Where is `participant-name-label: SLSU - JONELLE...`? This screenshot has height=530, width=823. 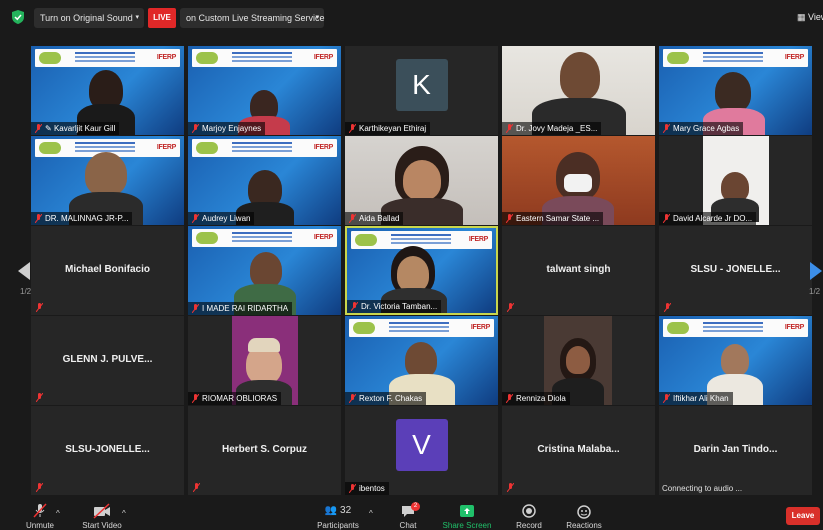 participant-name-label: SLSU - JONELLE... is located at coordinates (735, 269).